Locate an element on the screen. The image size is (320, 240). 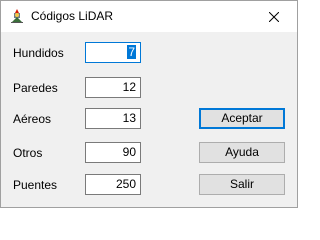
close-icon is located at coordinates (274, 16).